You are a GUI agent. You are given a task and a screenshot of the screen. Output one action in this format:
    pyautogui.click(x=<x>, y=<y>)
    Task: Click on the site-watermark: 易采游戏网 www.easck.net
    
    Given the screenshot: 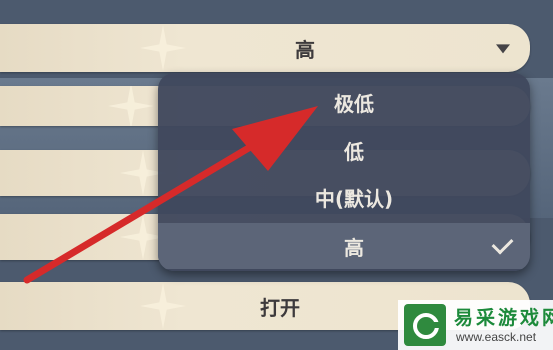 What is the action you would take?
    pyautogui.click(x=475, y=325)
    